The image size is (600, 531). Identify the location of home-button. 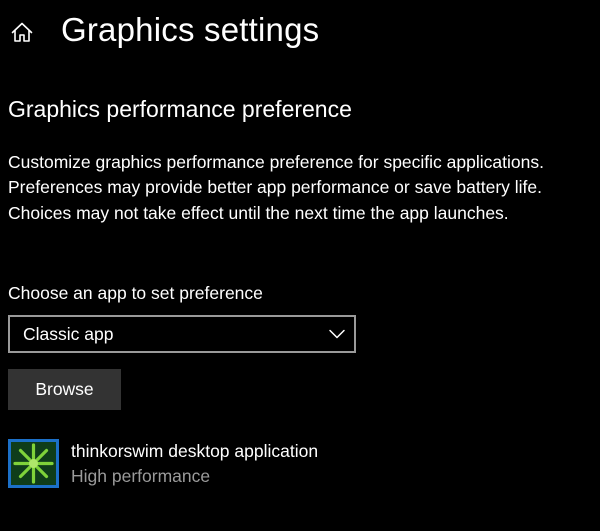
(22, 32).